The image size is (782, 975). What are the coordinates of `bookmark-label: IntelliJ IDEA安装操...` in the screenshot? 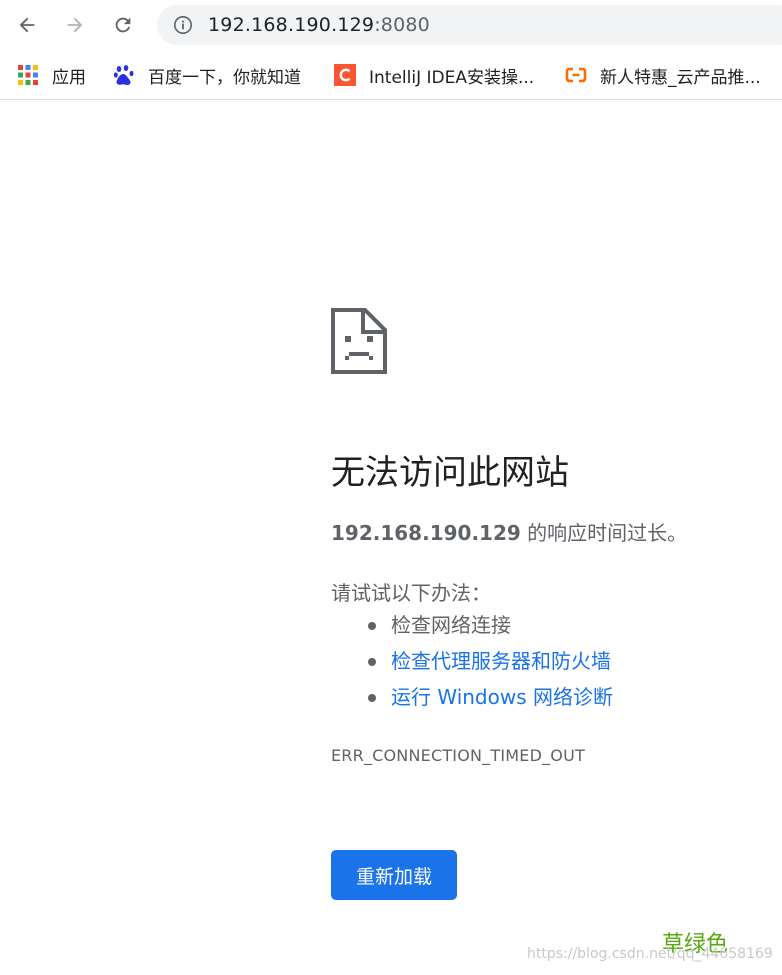 It's located at (452, 77).